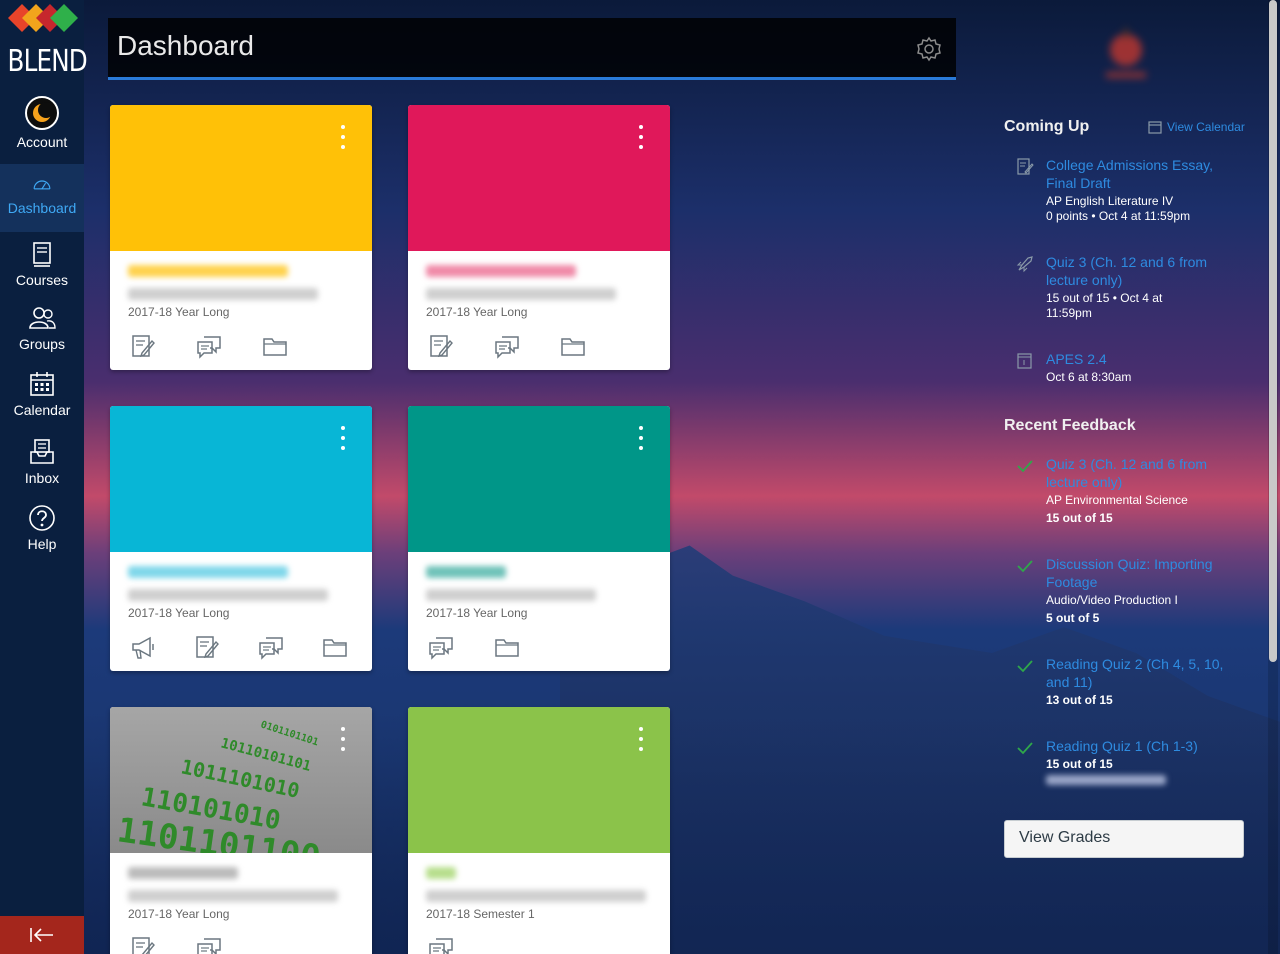 The height and width of the screenshot is (954, 1280). I want to click on page-title: Dashboard, so click(185, 45).